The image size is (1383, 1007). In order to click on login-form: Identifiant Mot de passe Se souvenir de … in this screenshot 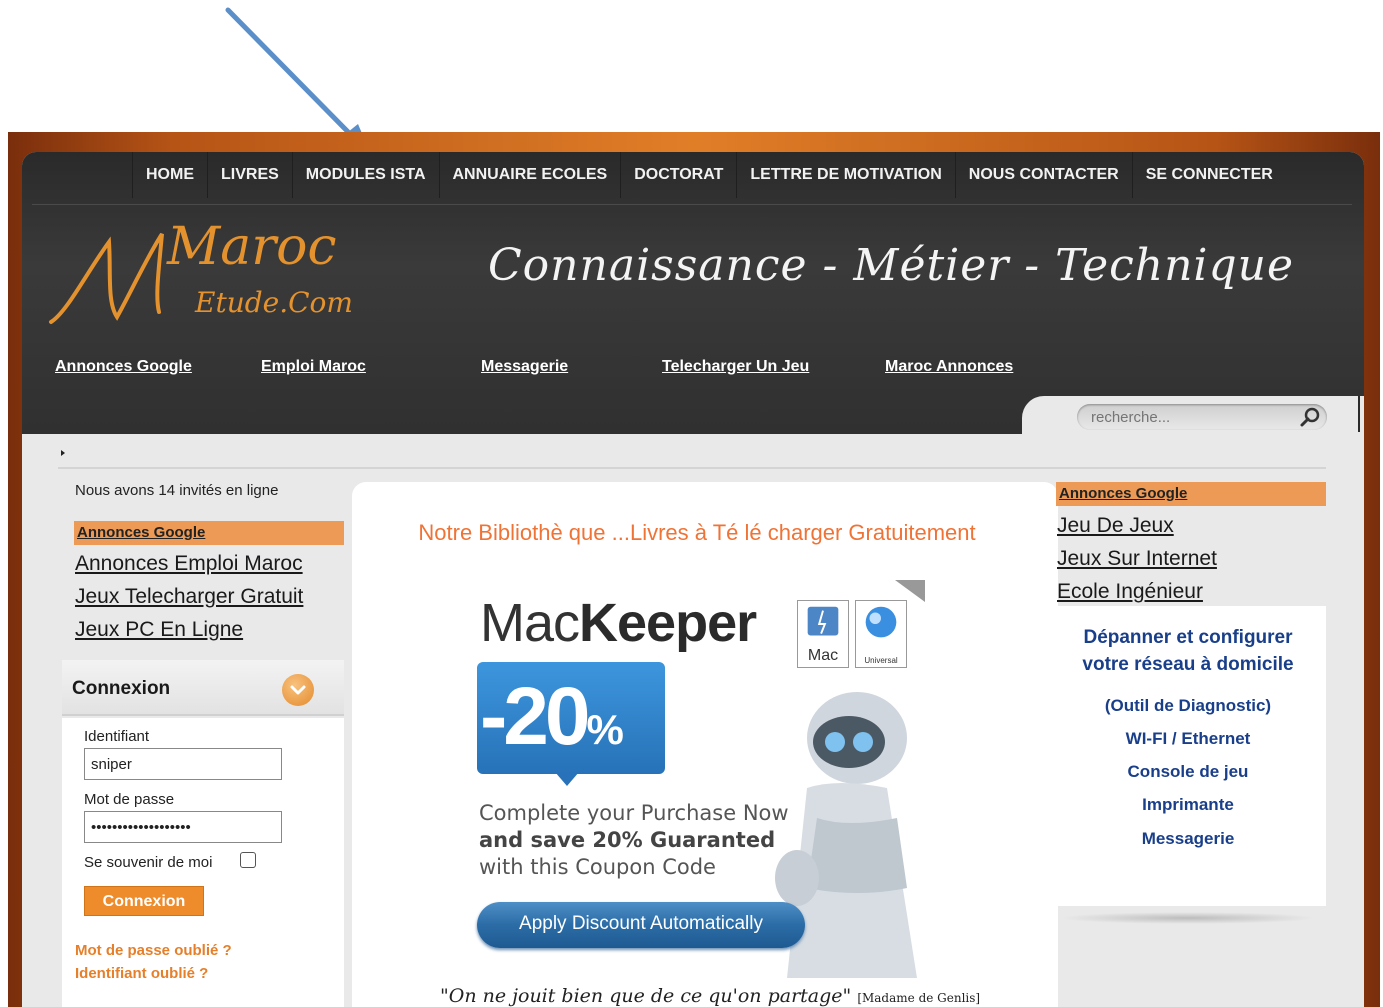, I will do `click(203, 862)`.